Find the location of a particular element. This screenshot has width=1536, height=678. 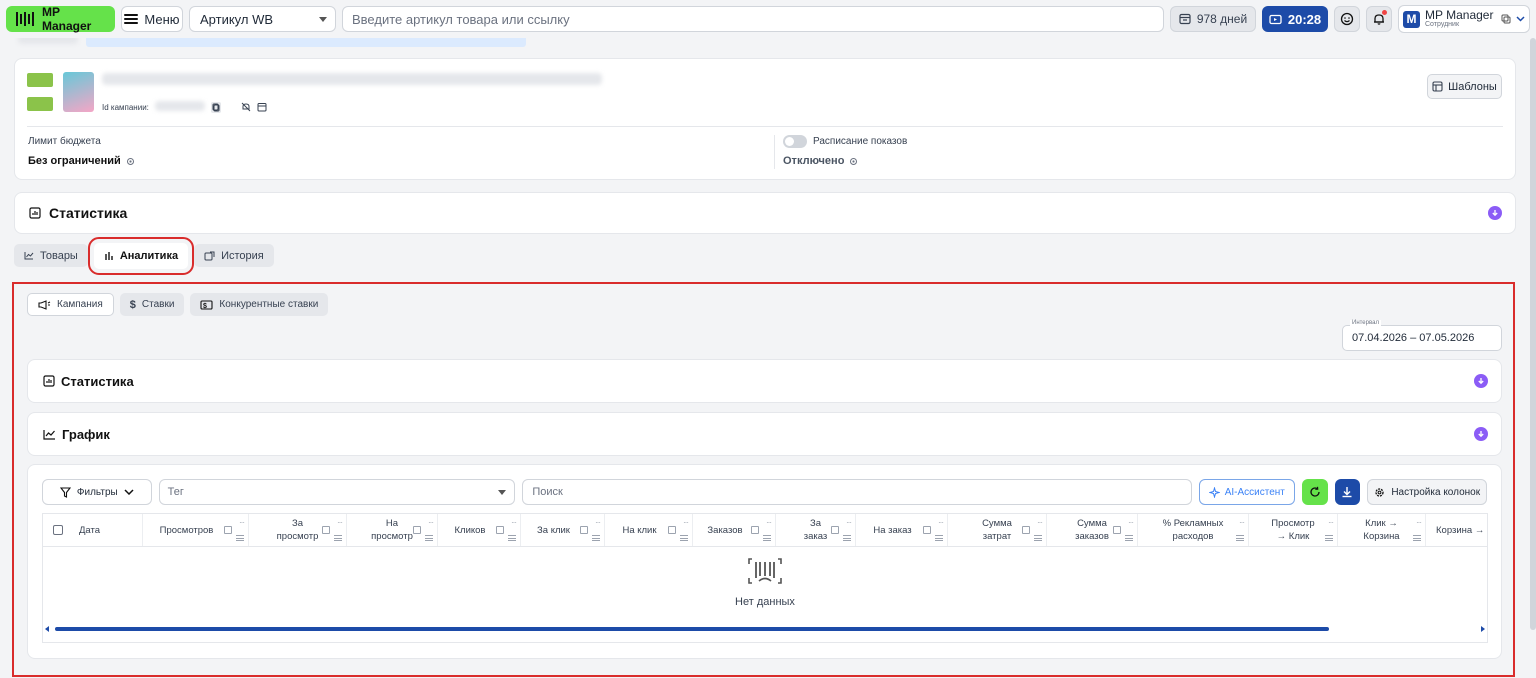

column-header-on-view: На просмотр ··· is located at coordinates (392, 530).